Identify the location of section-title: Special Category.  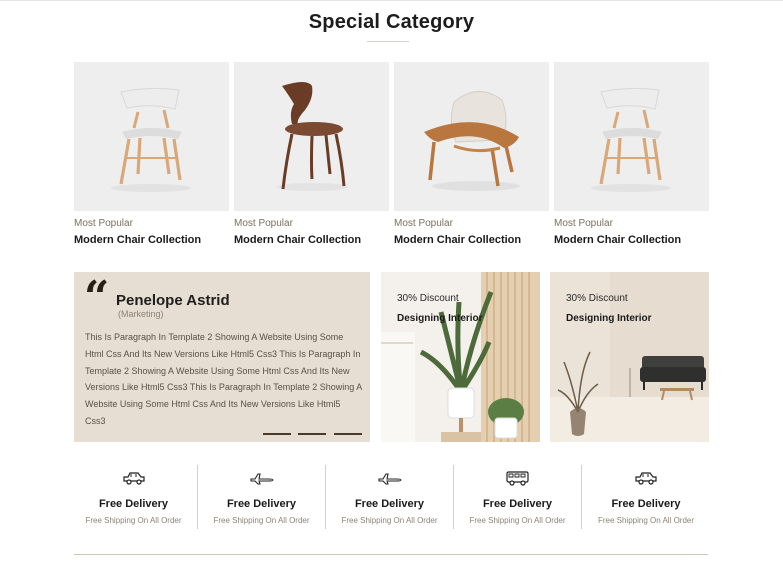
(391, 22).